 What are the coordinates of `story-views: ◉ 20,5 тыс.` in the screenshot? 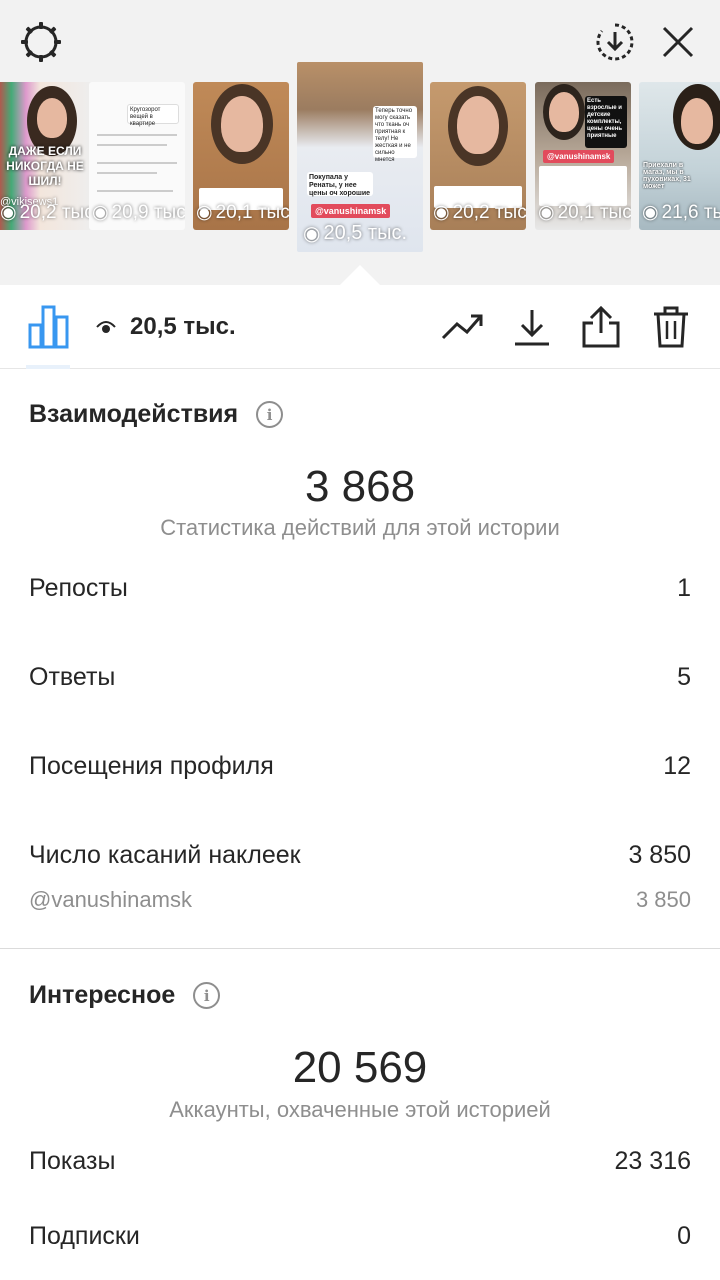 It's located at (355, 233).